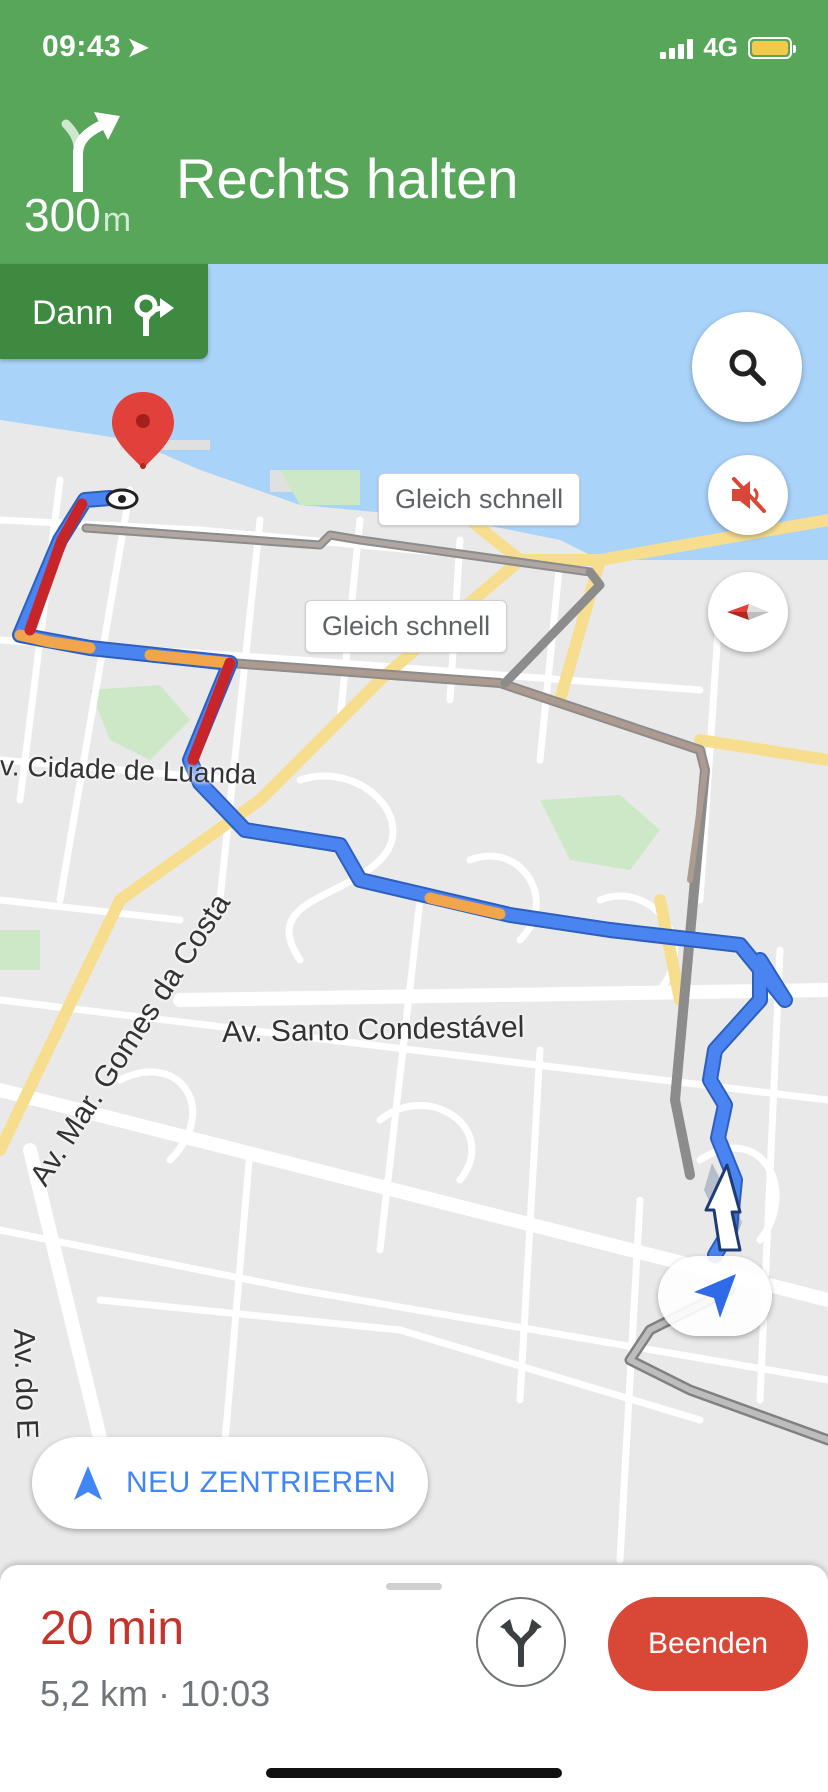 This screenshot has width=828, height=1792. What do you see at coordinates (720, 47) in the screenshot?
I see `network-type: 4G` at bounding box center [720, 47].